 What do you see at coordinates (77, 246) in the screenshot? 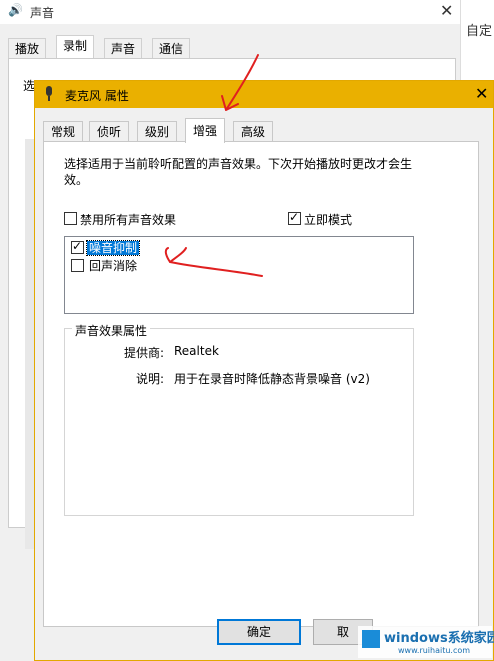
I see `noise-suppression-checkbox` at bounding box center [77, 246].